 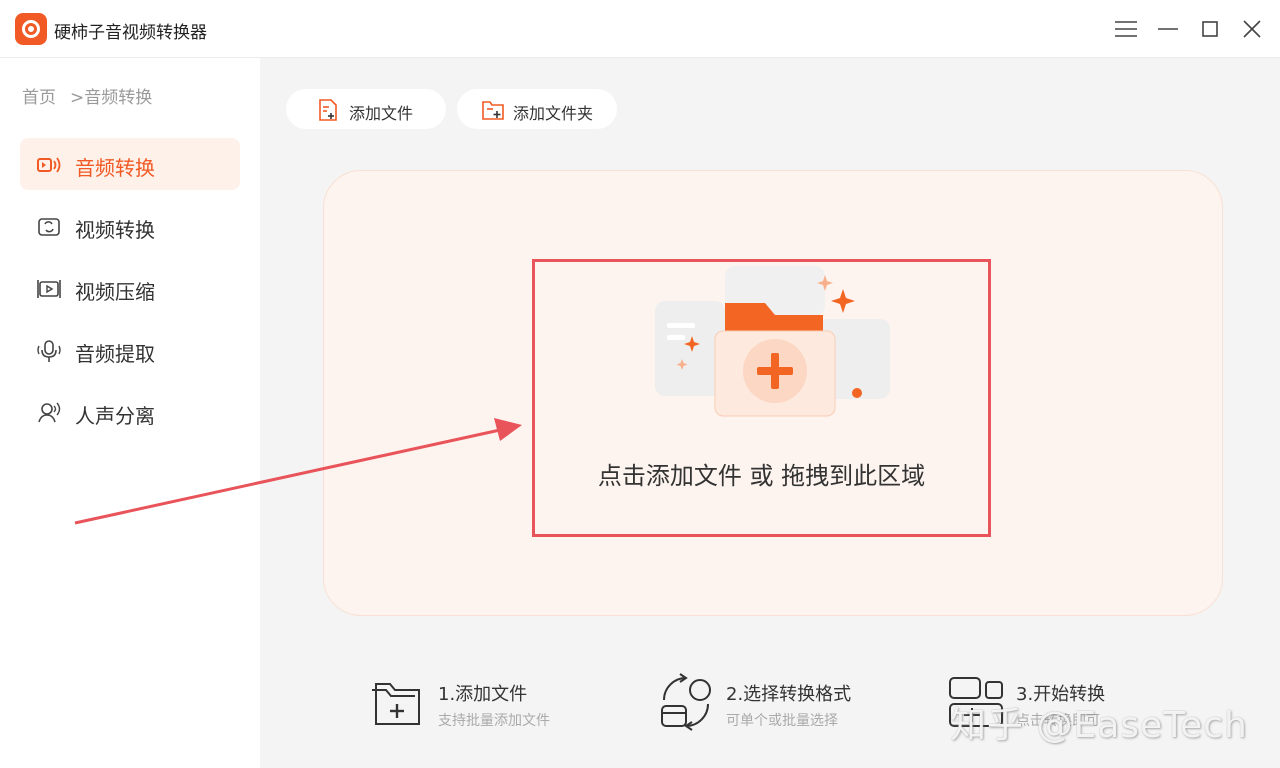 I want to click on sidebar-item-video-convert: 视频转换, so click(x=130, y=226).